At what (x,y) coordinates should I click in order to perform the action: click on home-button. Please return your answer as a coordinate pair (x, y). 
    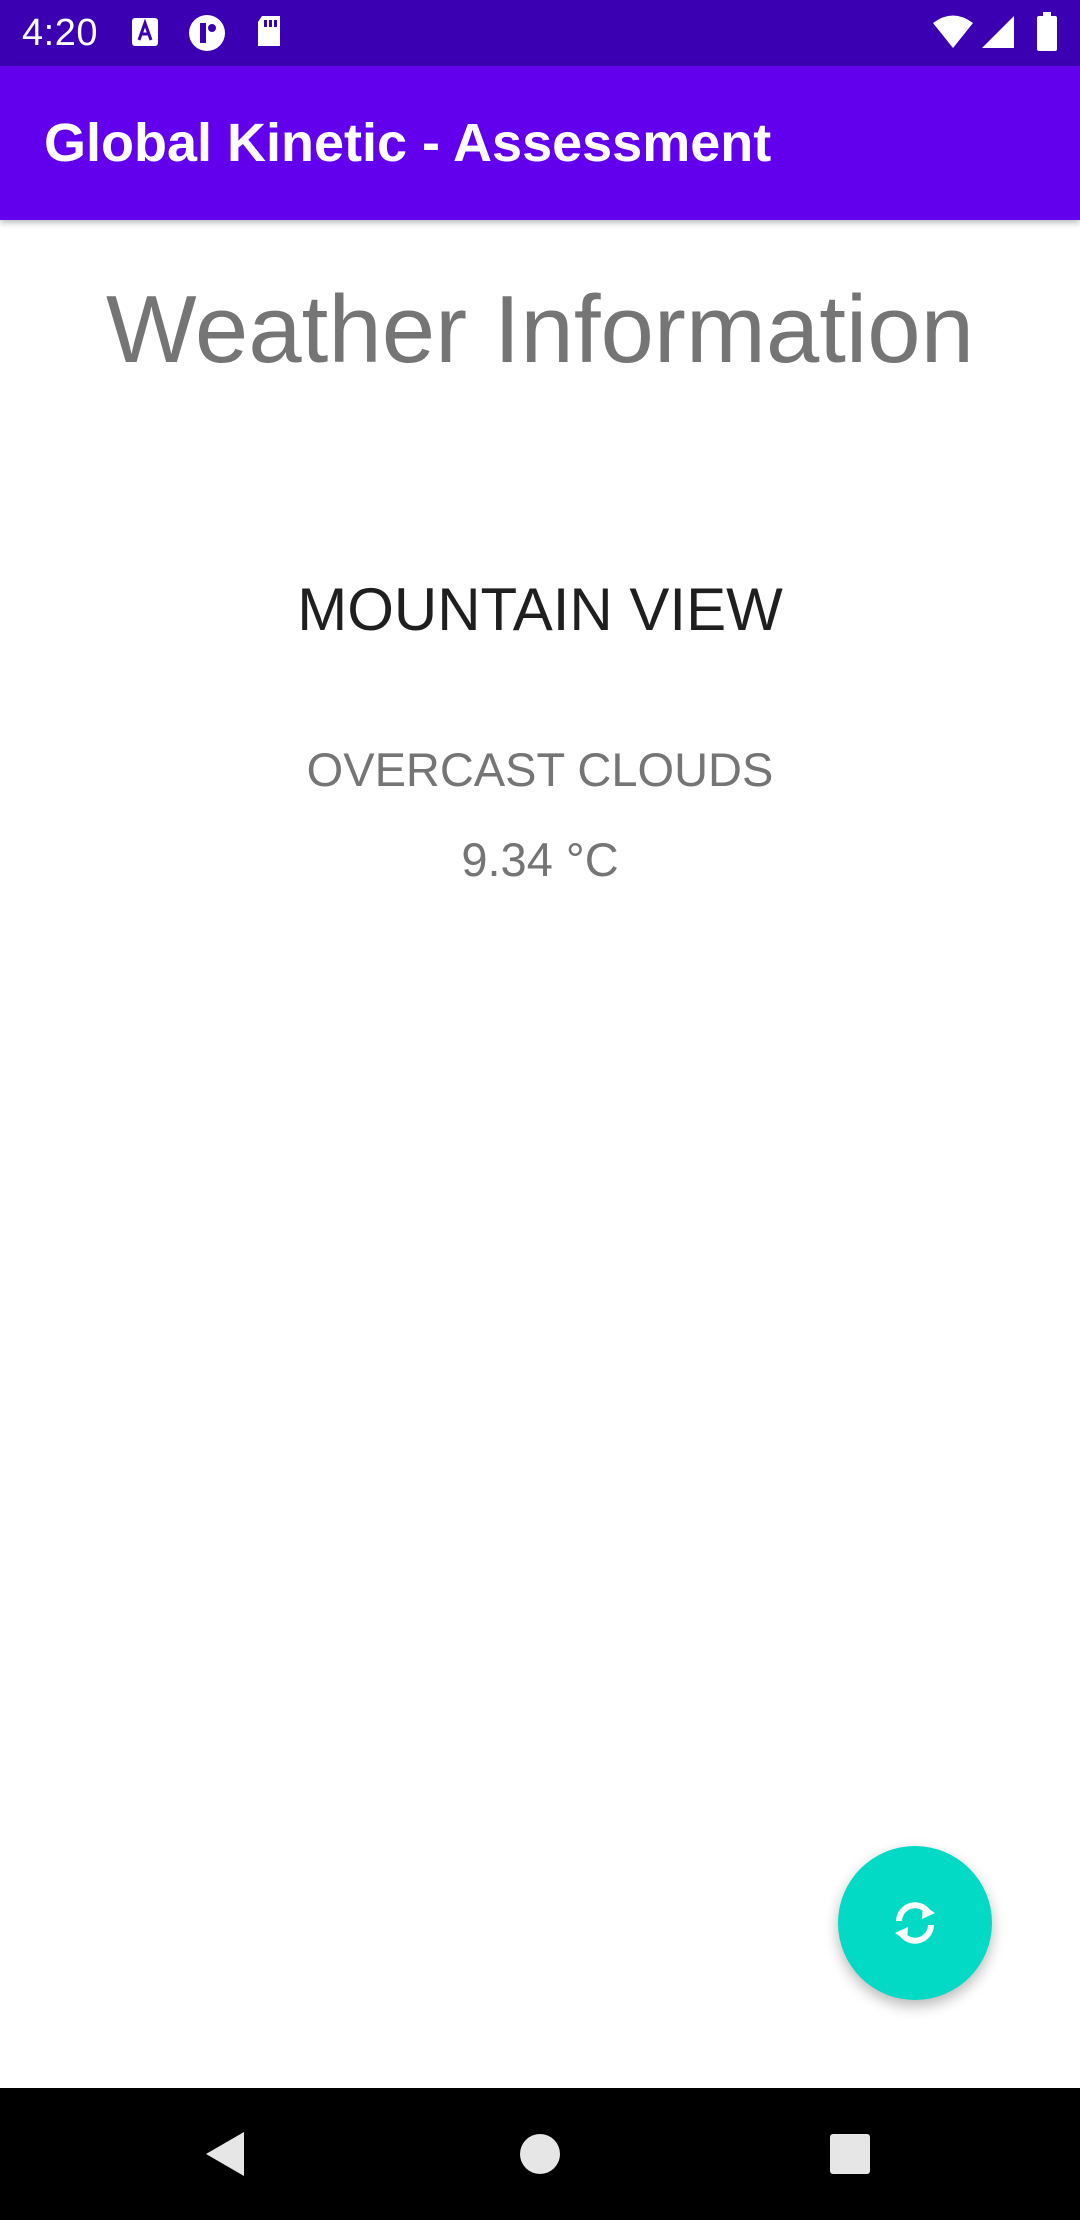
    Looking at the image, I should click on (540, 2154).